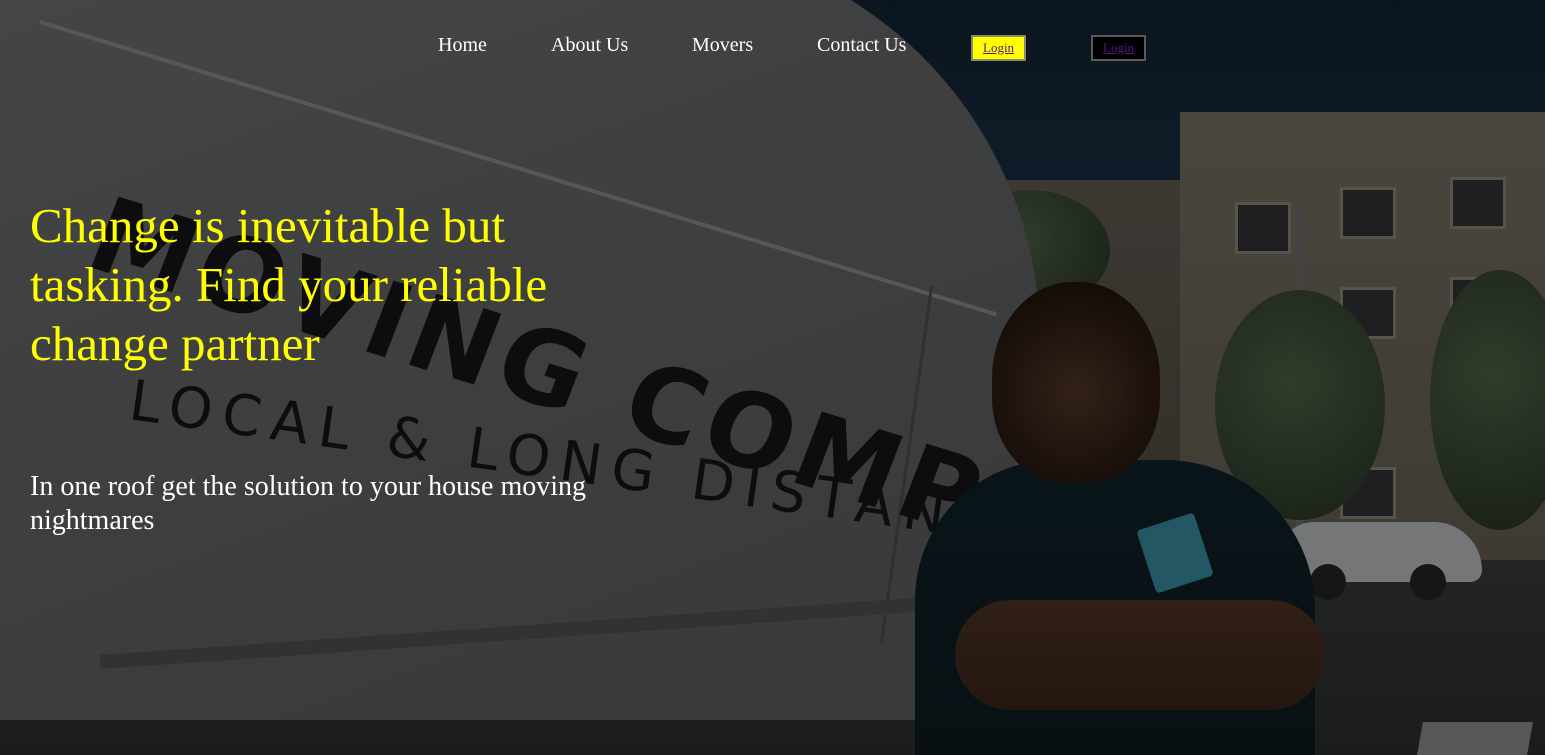 The width and height of the screenshot is (1545, 755). Describe the element at coordinates (861, 45) in the screenshot. I see `nav-link-contact-us: Contact Us` at that location.